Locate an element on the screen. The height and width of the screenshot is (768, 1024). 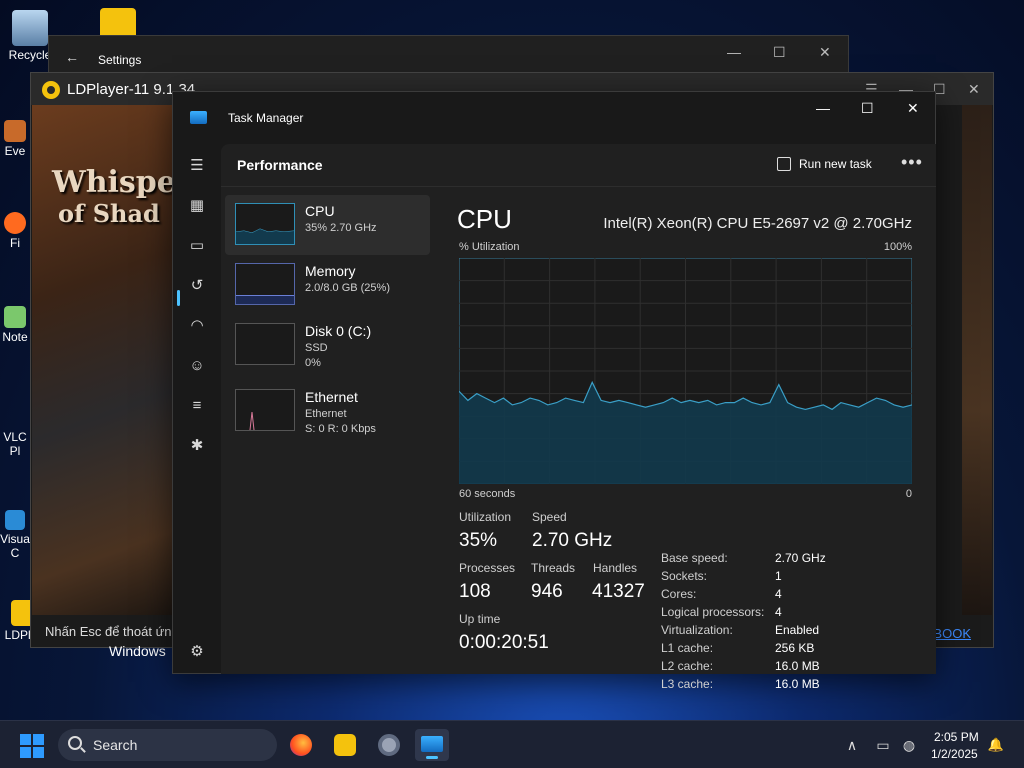
detail-heading: CPU is located at coordinates (484, 219).